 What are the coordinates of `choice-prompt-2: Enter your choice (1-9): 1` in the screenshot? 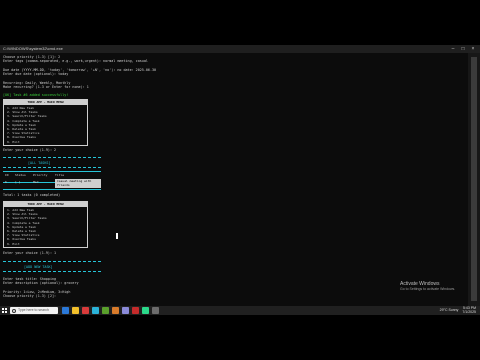 It's located at (30, 253).